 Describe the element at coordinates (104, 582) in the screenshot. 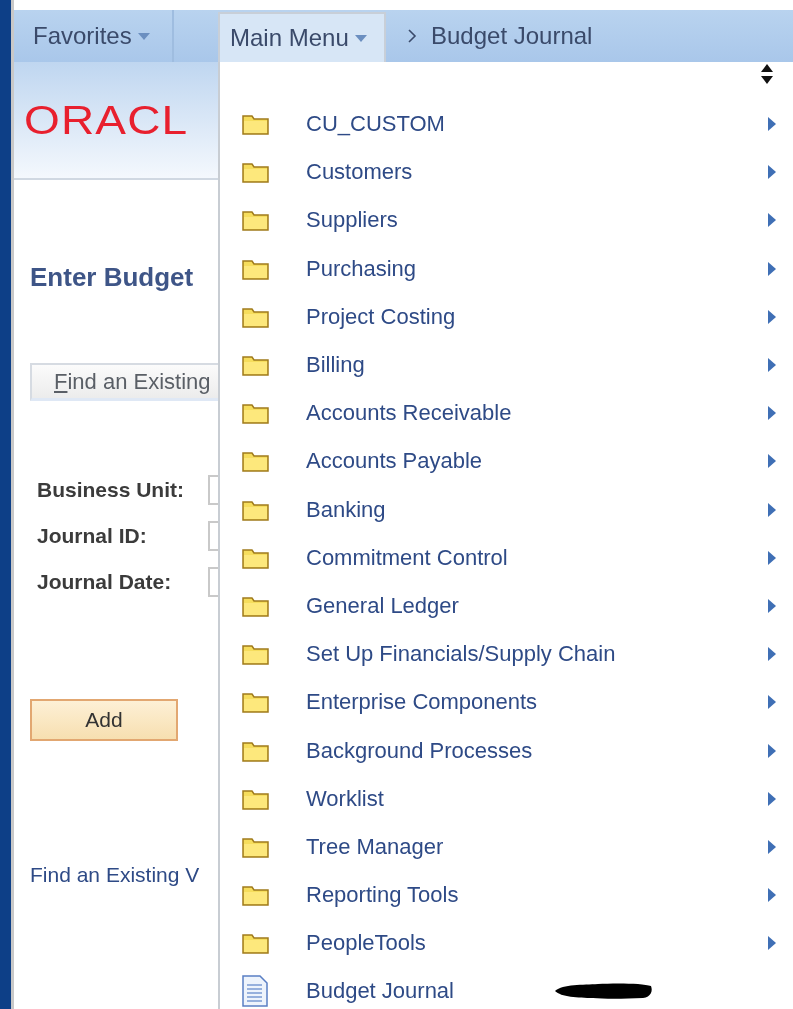

I see `field-label: Journal Date:` at that location.